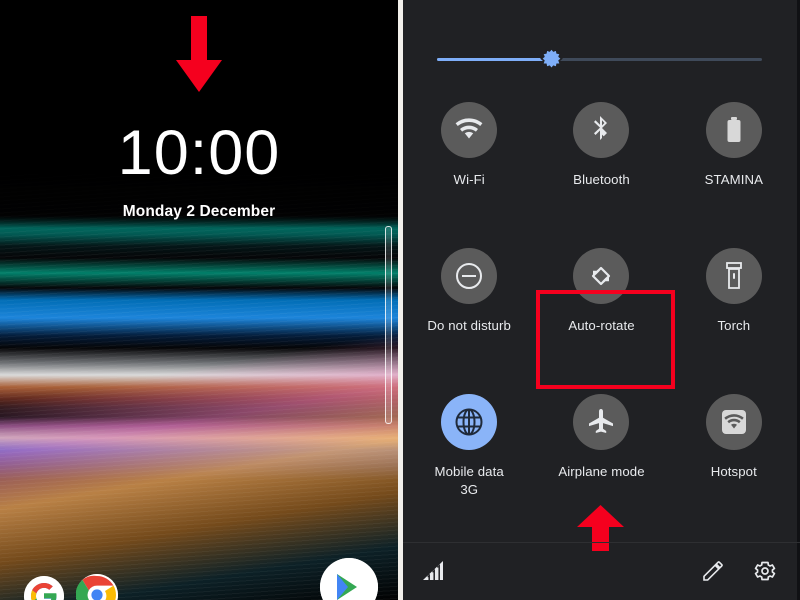 The height and width of the screenshot is (600, 800). I want to click on tile-do-not-disturb: Do not disturb, so click(469, 315).